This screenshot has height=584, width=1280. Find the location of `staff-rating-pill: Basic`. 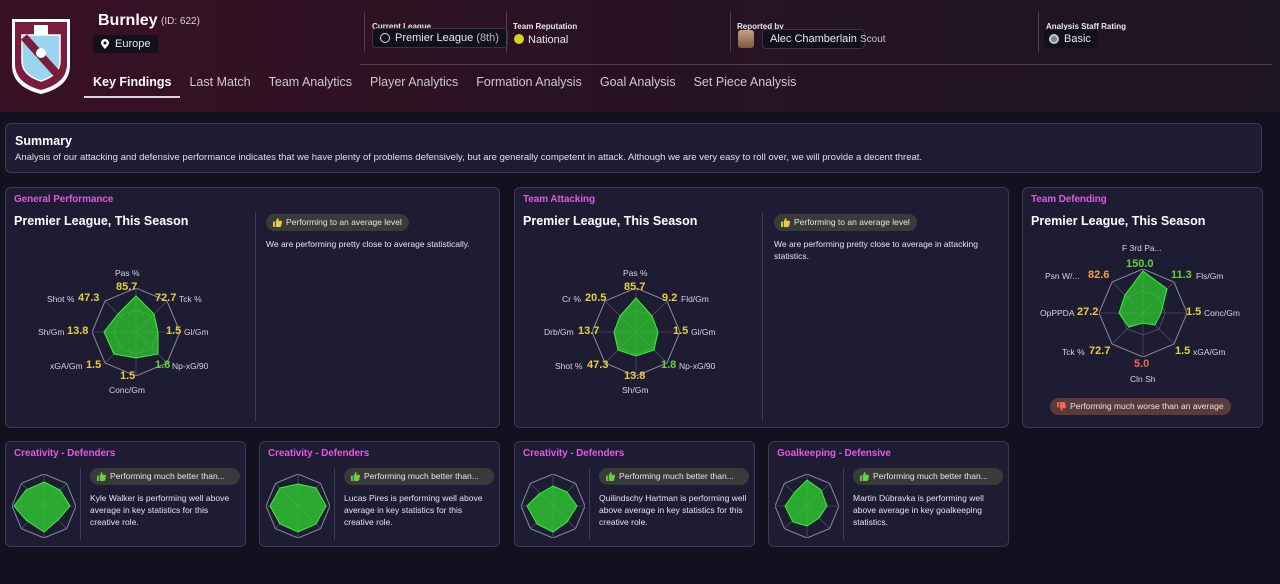

staff-rating-pill: Basic is located at coordinates (1070, 39).